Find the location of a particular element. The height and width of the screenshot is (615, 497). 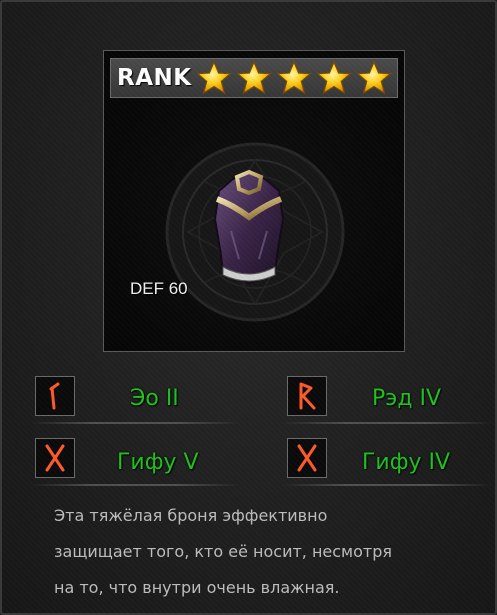

eo-rune-icon is located at coordinates (55, 396).